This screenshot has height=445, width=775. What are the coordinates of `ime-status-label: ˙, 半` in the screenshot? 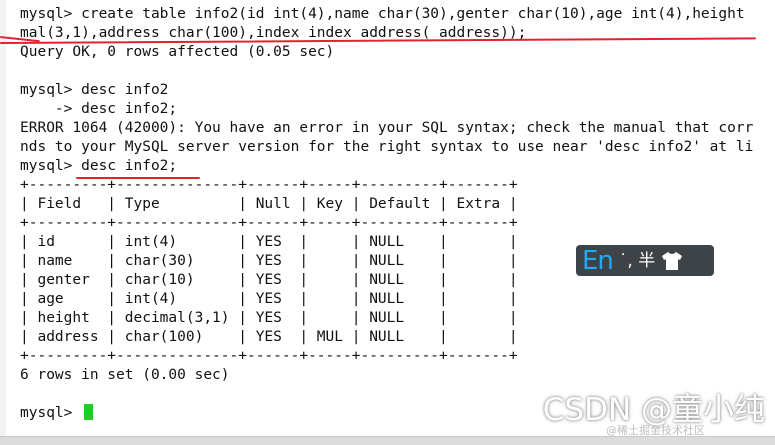 It's located at (637, 260).